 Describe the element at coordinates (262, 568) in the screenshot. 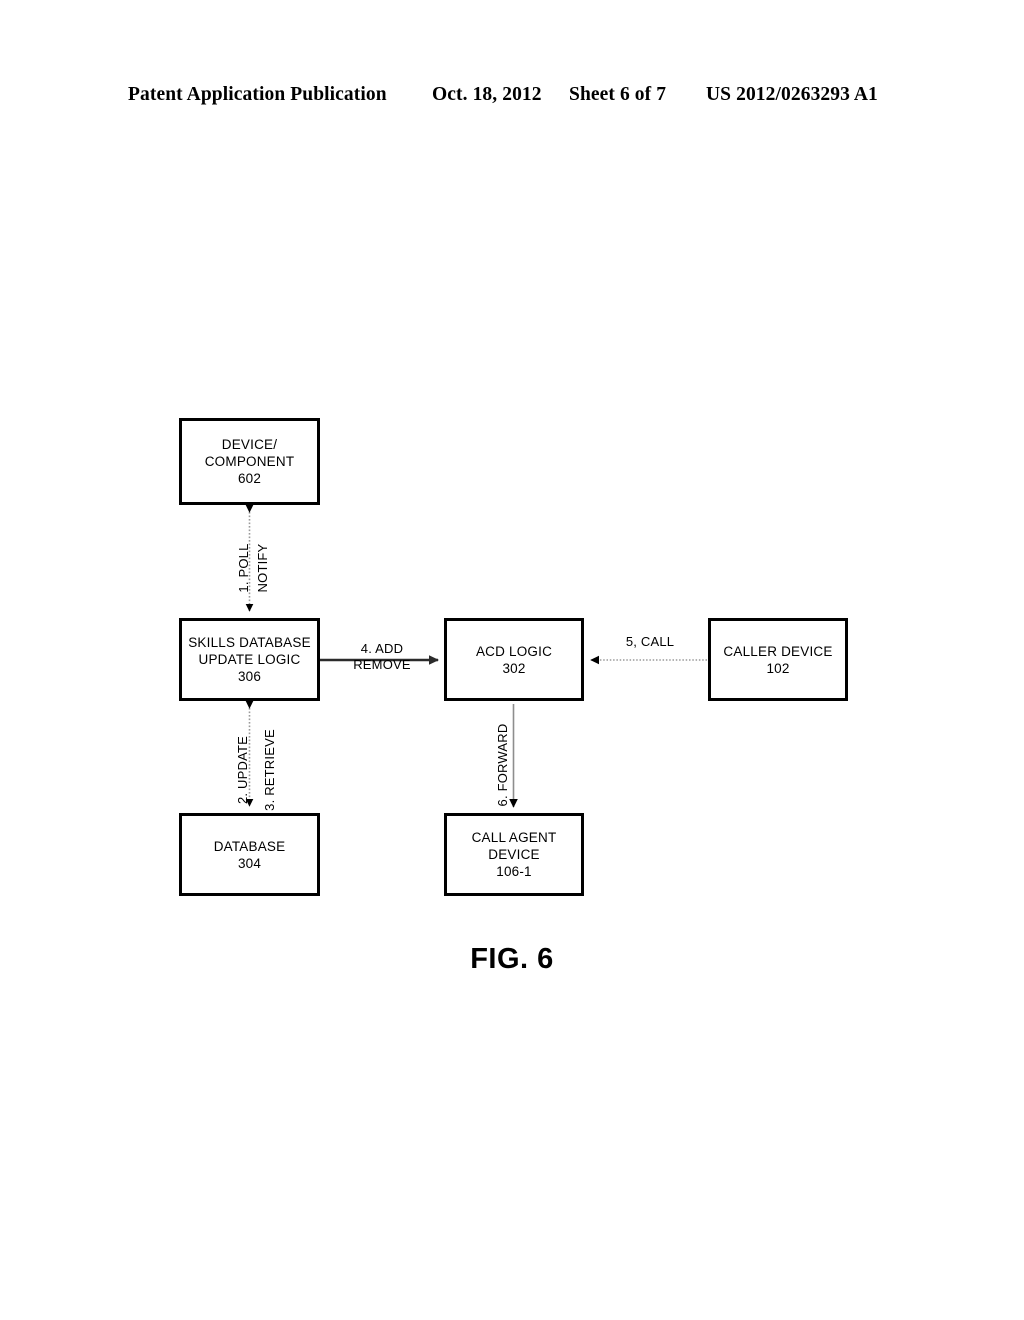

I see `edge-label-notify: NOTIFY` at that location.